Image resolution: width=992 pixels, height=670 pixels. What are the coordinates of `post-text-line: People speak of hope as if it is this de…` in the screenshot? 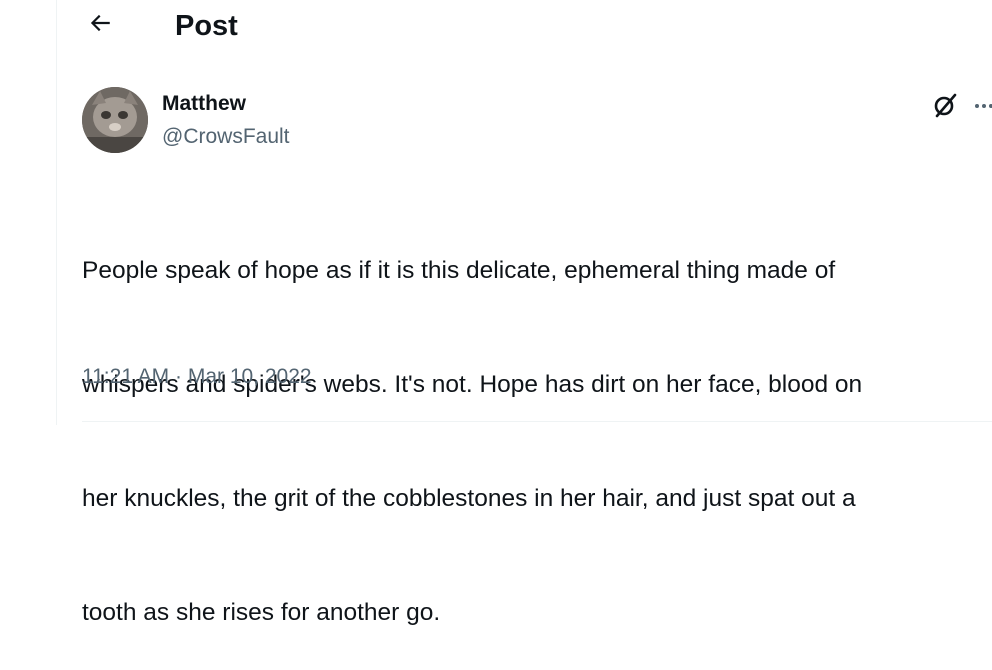 It's located at (459, 270).